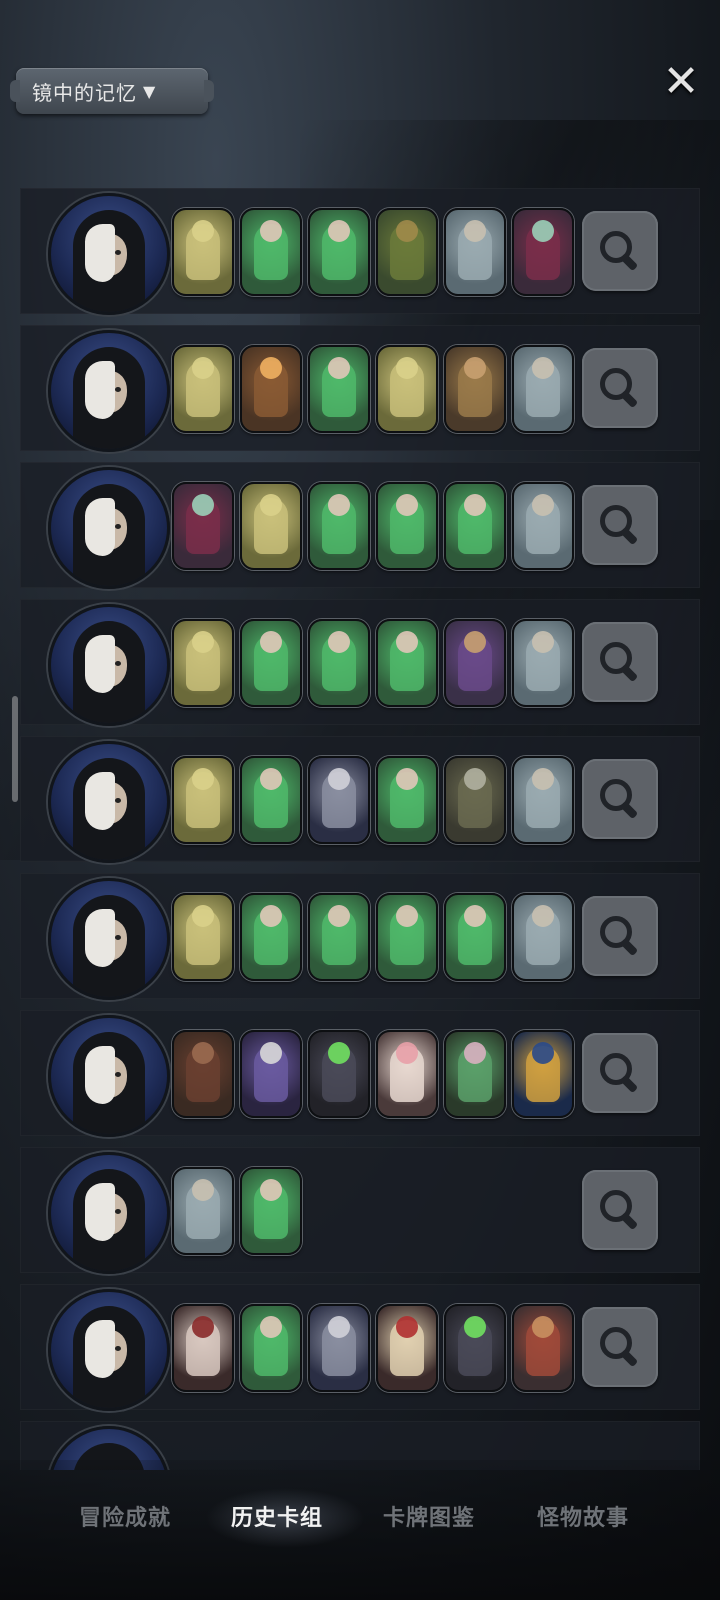 The width and height of the screenshot is (720, 1600). What do you see at coordinates (15, 749) in the screenshot?
I see `scrollbar` at bounding box center [15, 749].